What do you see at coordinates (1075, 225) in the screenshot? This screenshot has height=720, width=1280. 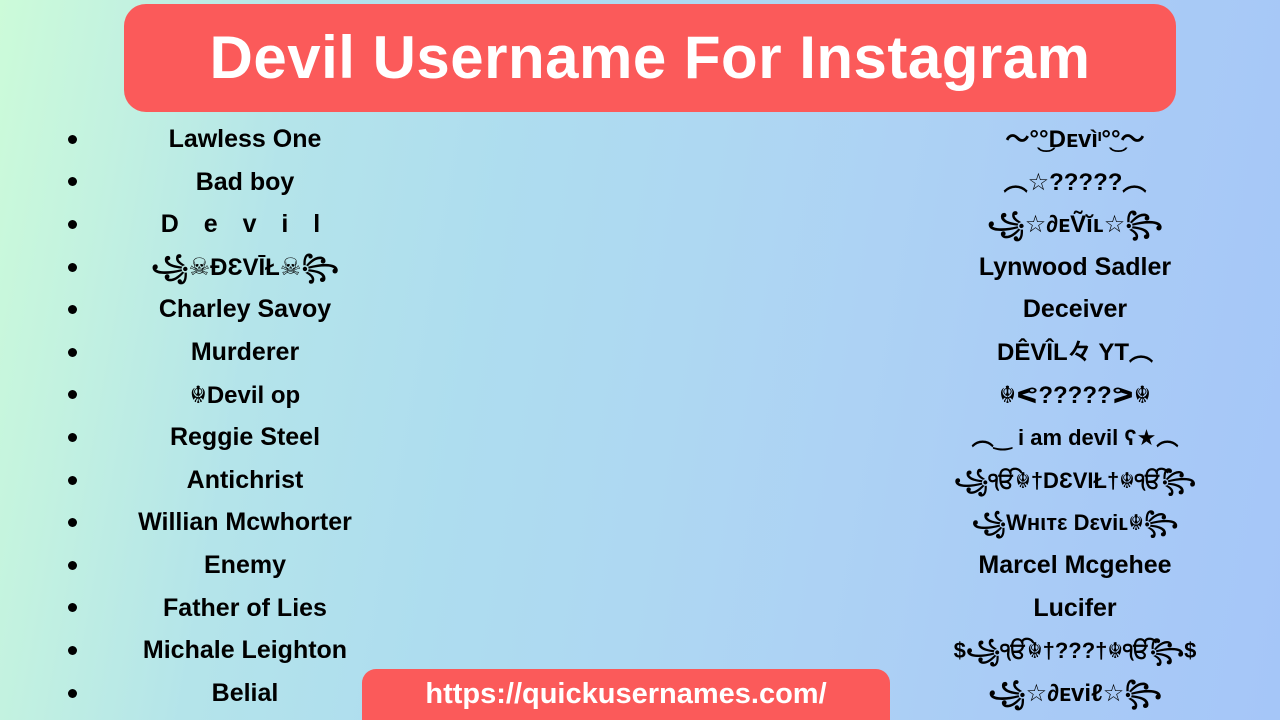 I see `username-text: ꧁☆∂ᴇṼĭʟ☆꧂` at bounding box center [1075, 225].